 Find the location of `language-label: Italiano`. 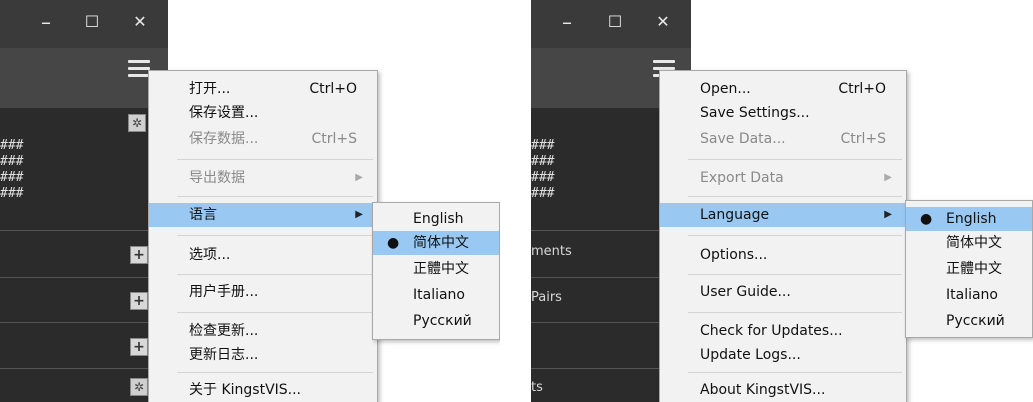

language-label: Italiano is located at coordinates (439, 295).